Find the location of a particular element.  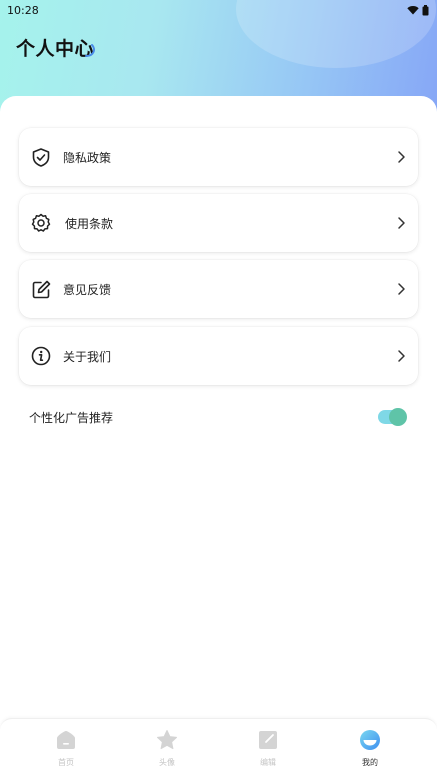

tab-home: 首页 is located at coordinates (66, 752).